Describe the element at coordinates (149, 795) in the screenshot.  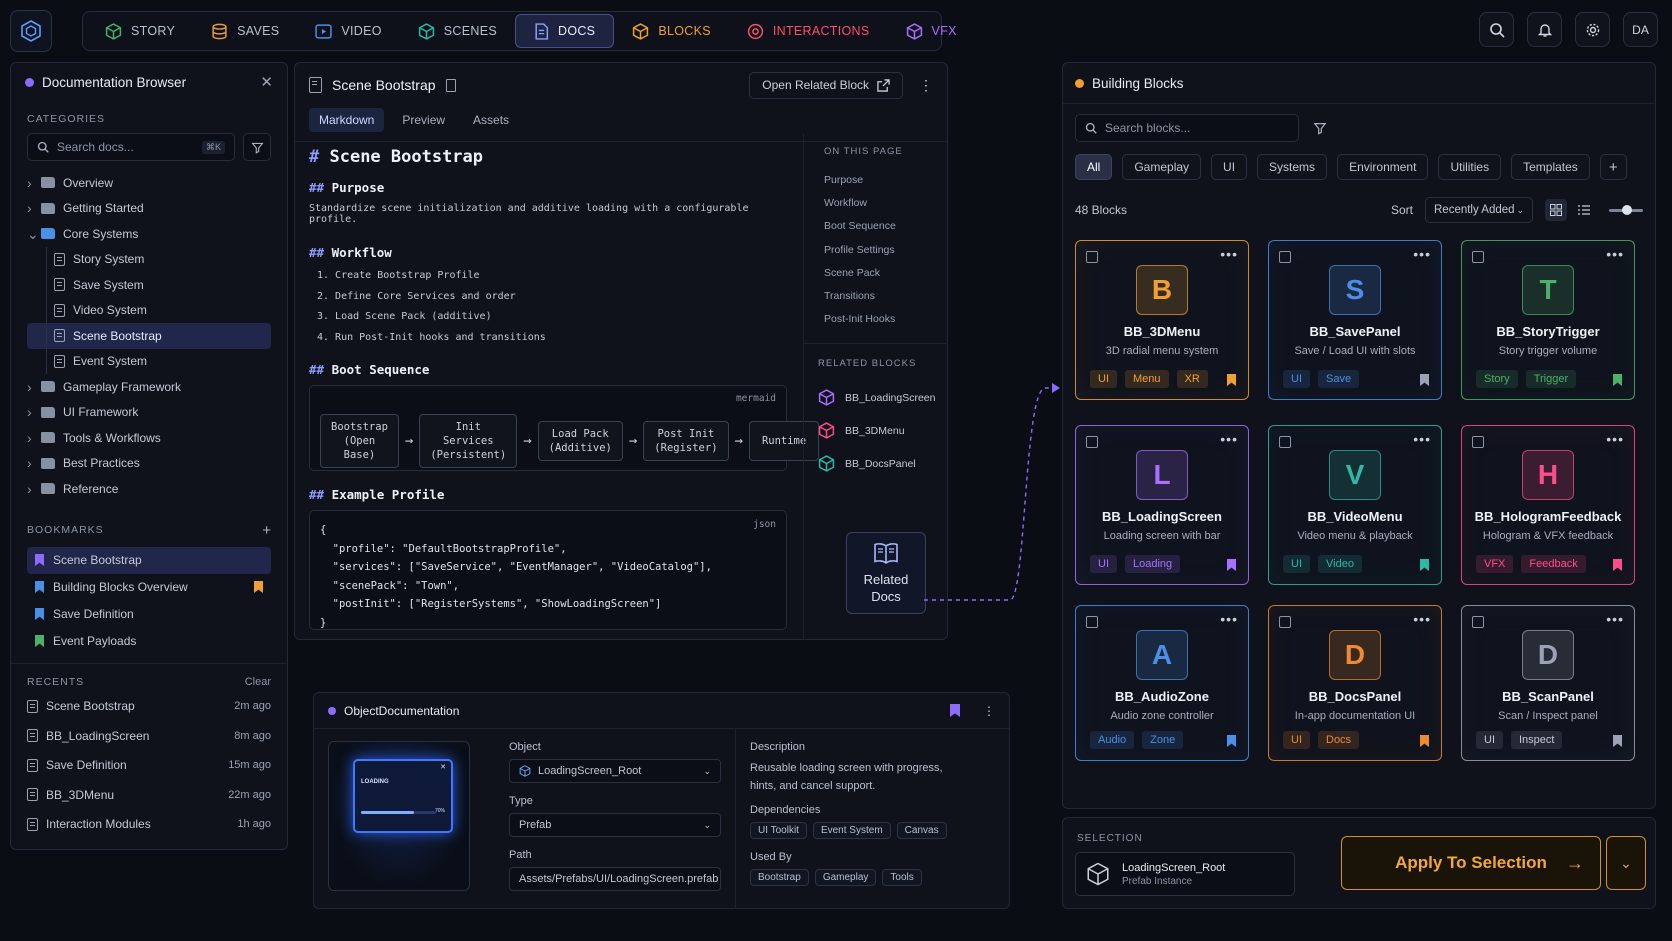
I see `recent-item: BB_3DMenu 22m ago` at that location.